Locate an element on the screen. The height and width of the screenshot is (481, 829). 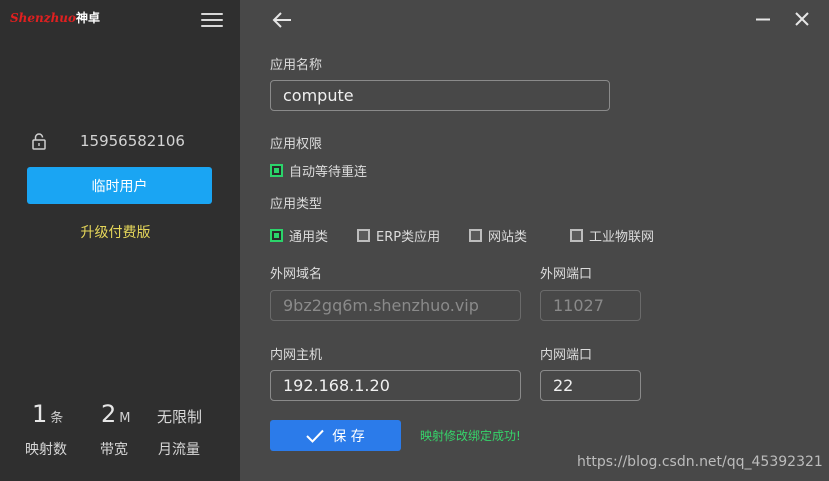
app-logo: Shenzhuo神卓 is located at coordinates (55, 17).